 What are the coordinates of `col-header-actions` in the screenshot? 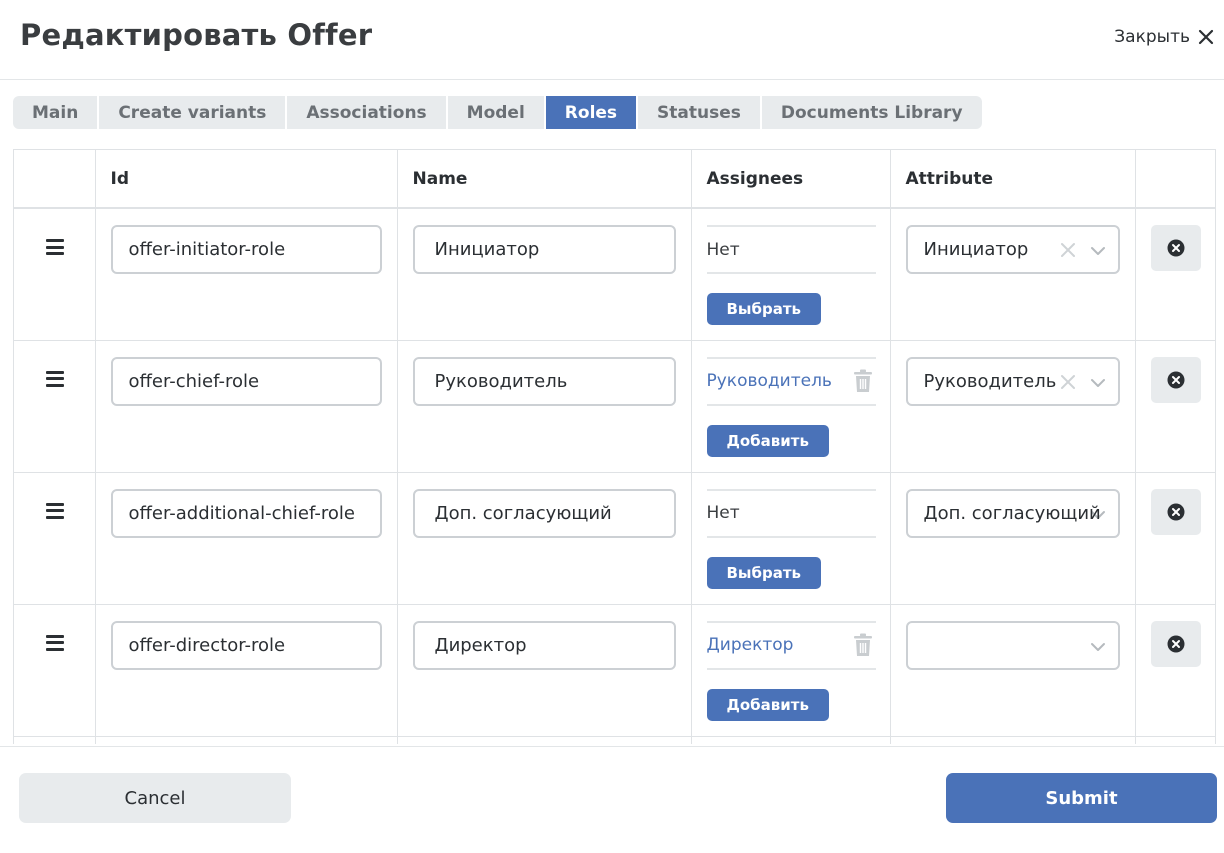 It's located at (1175, 179).